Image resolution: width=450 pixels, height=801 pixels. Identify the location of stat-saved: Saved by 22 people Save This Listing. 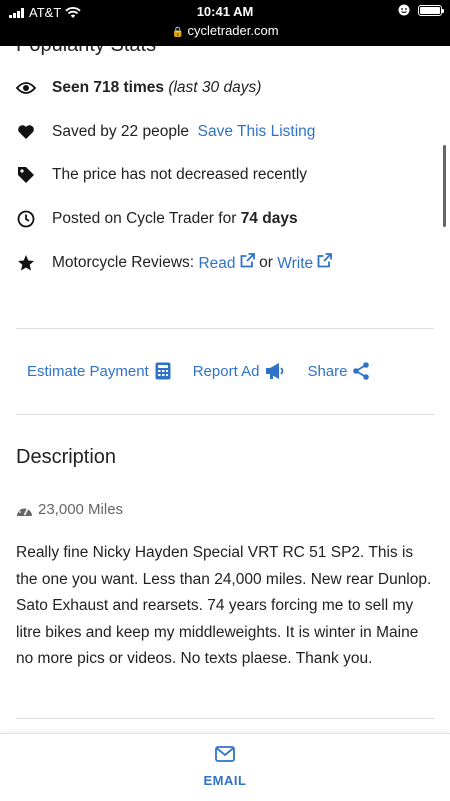
(165, 132).